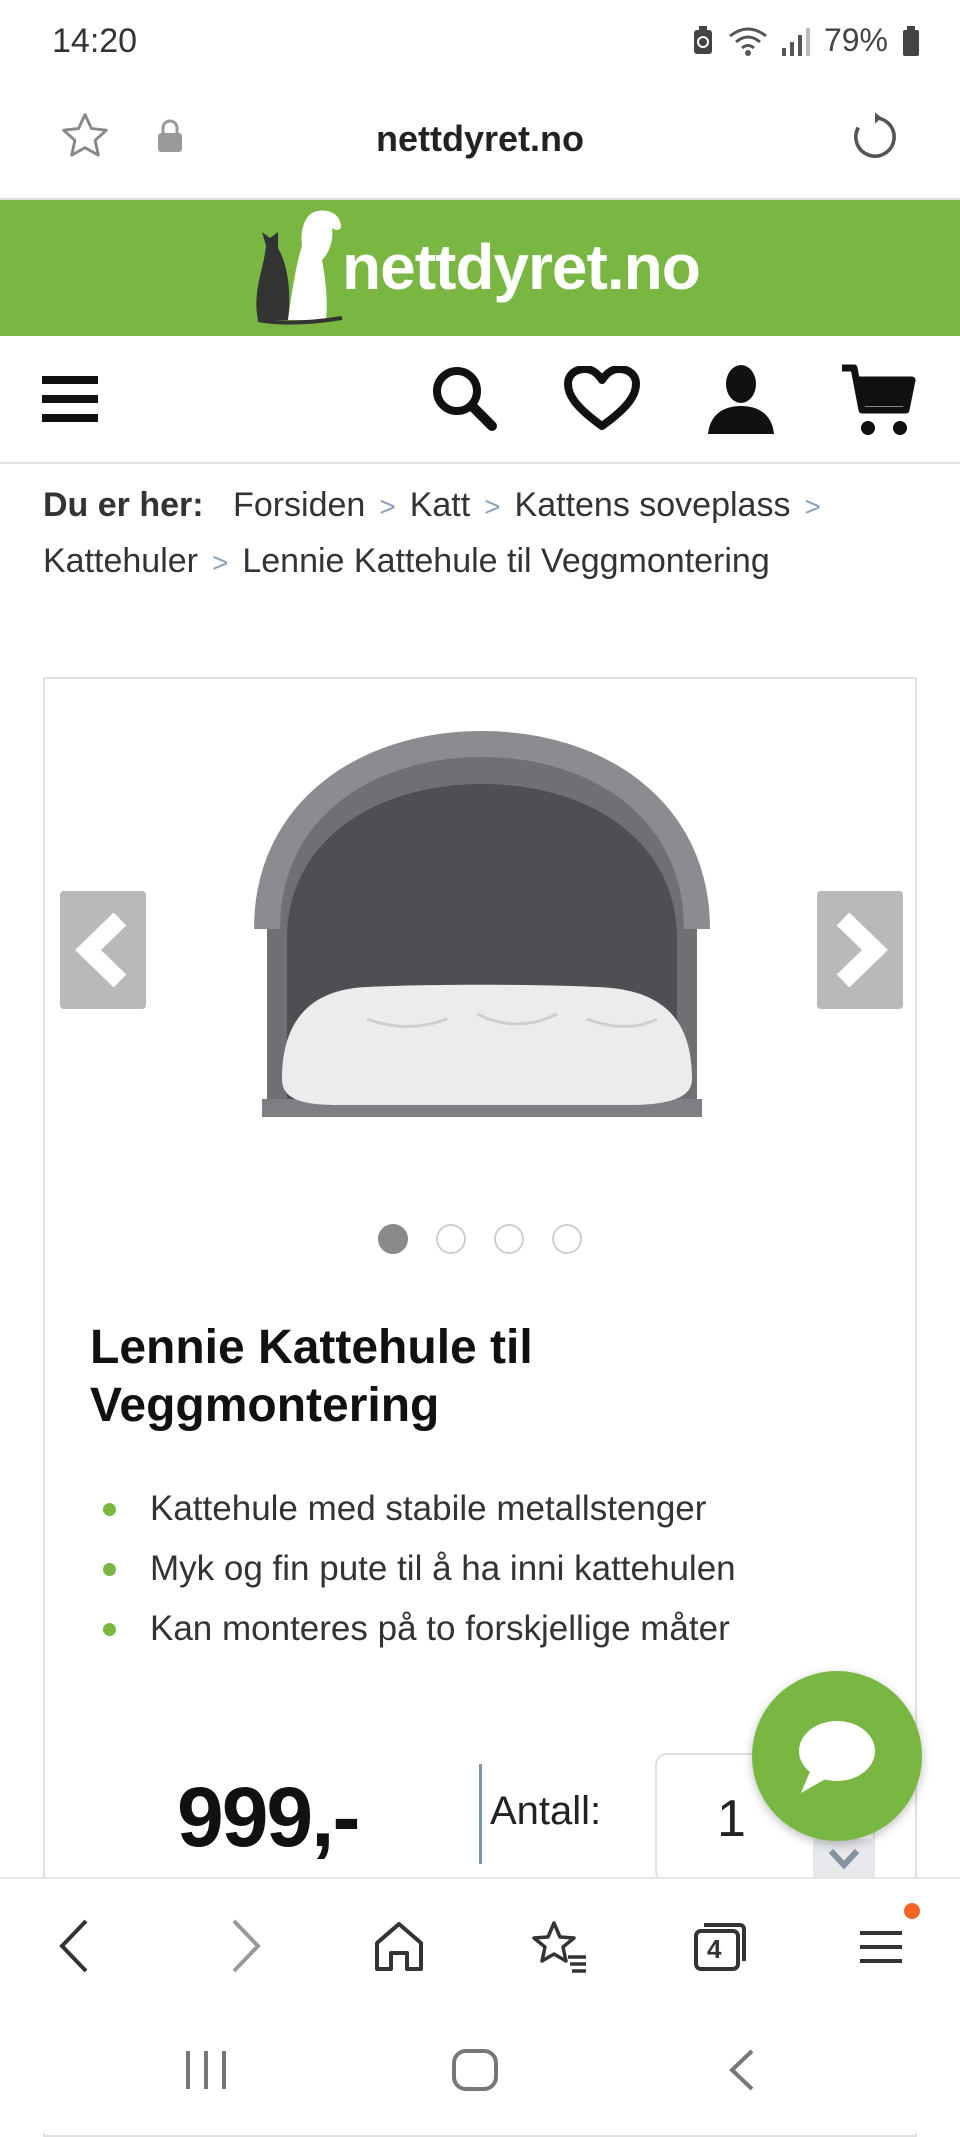  Describe the element at coordinates (123, 505) in the screenshot. I see `breadcrumb-lead: Du er her:` at that location.